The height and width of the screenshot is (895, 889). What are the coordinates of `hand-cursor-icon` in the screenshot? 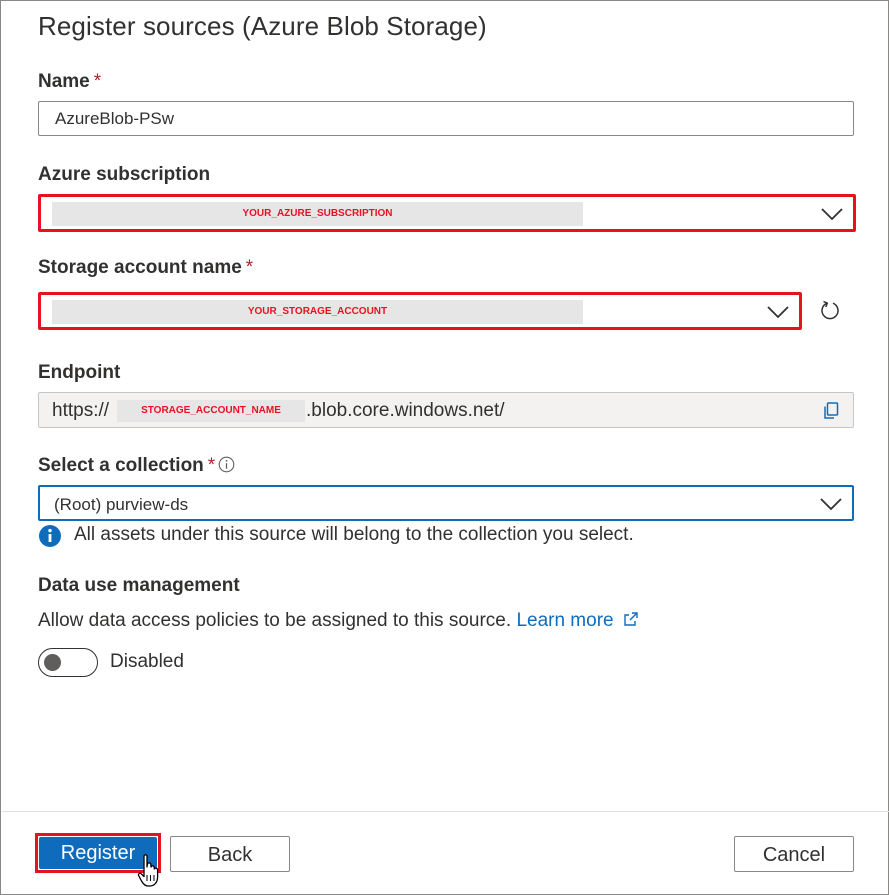 It's located at (148, 870).